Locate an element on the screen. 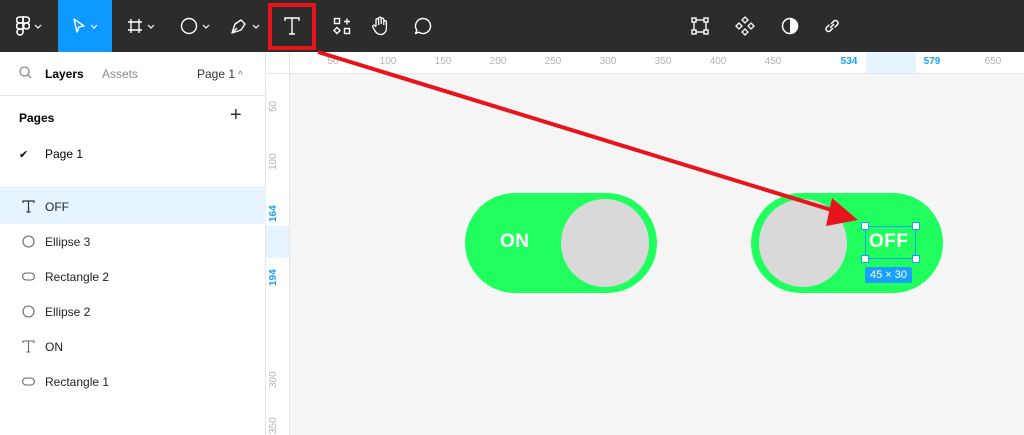 This screenshot has height=435, width=1024. ruler-left-selection is located at coordinates (277, 242).